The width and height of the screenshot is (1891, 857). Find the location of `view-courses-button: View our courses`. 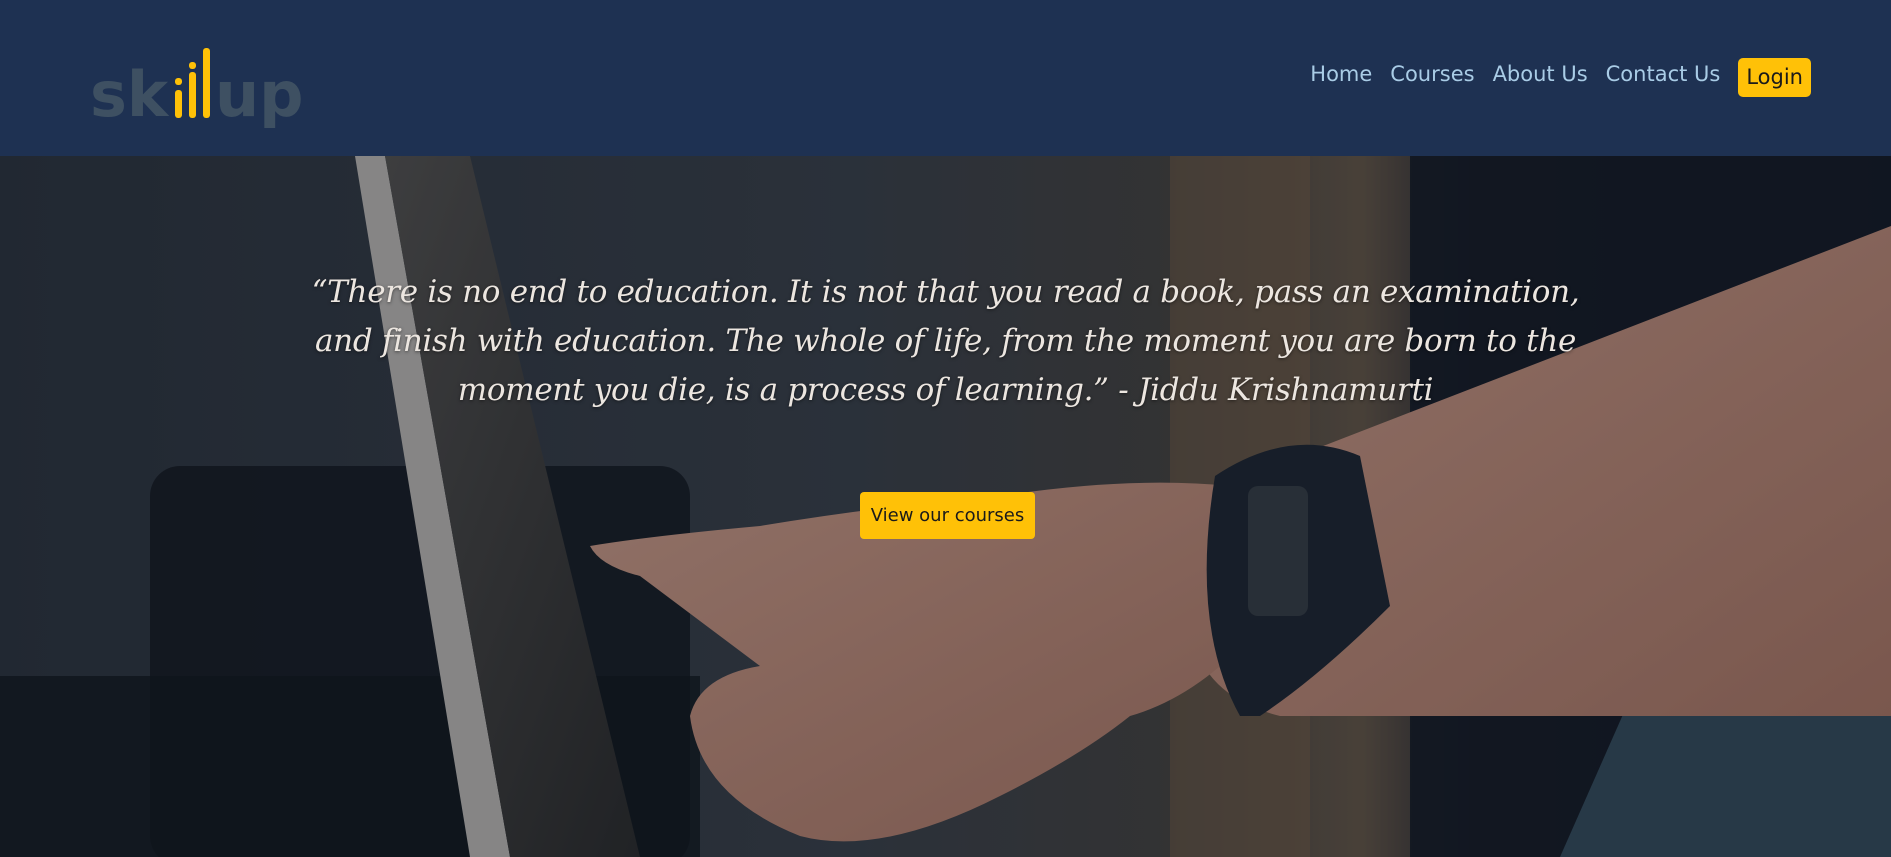

view-courses-button: View our courses is located at coordinates (947, 515).